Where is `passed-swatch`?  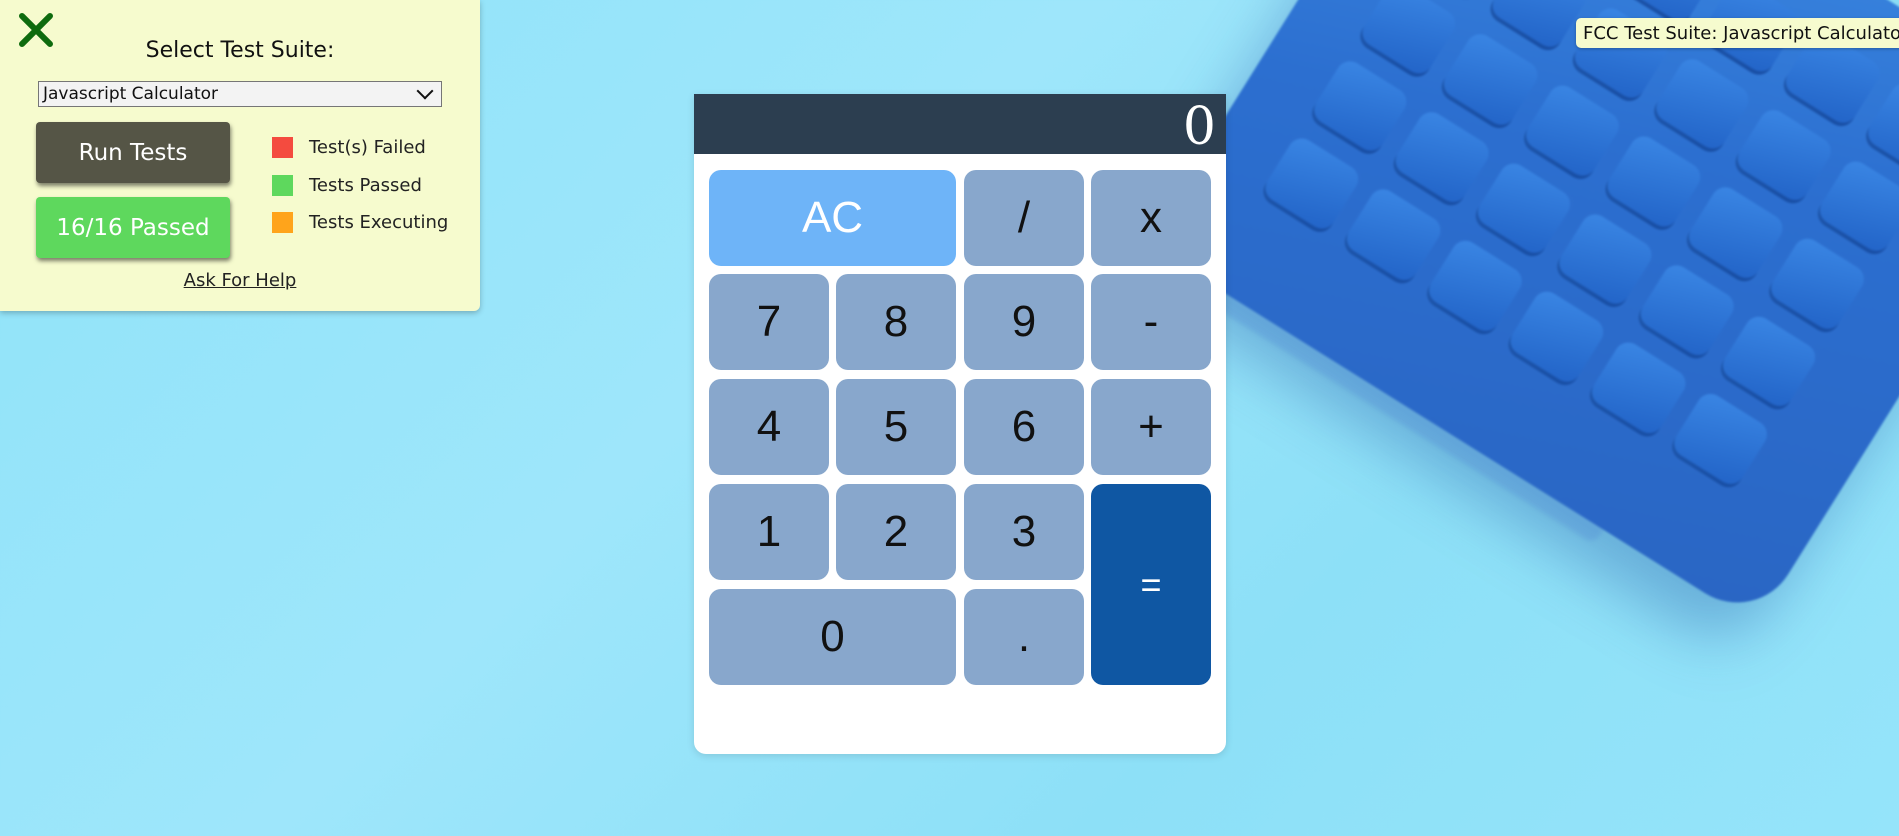 passed-swatch is located at coordinates (282, 185).